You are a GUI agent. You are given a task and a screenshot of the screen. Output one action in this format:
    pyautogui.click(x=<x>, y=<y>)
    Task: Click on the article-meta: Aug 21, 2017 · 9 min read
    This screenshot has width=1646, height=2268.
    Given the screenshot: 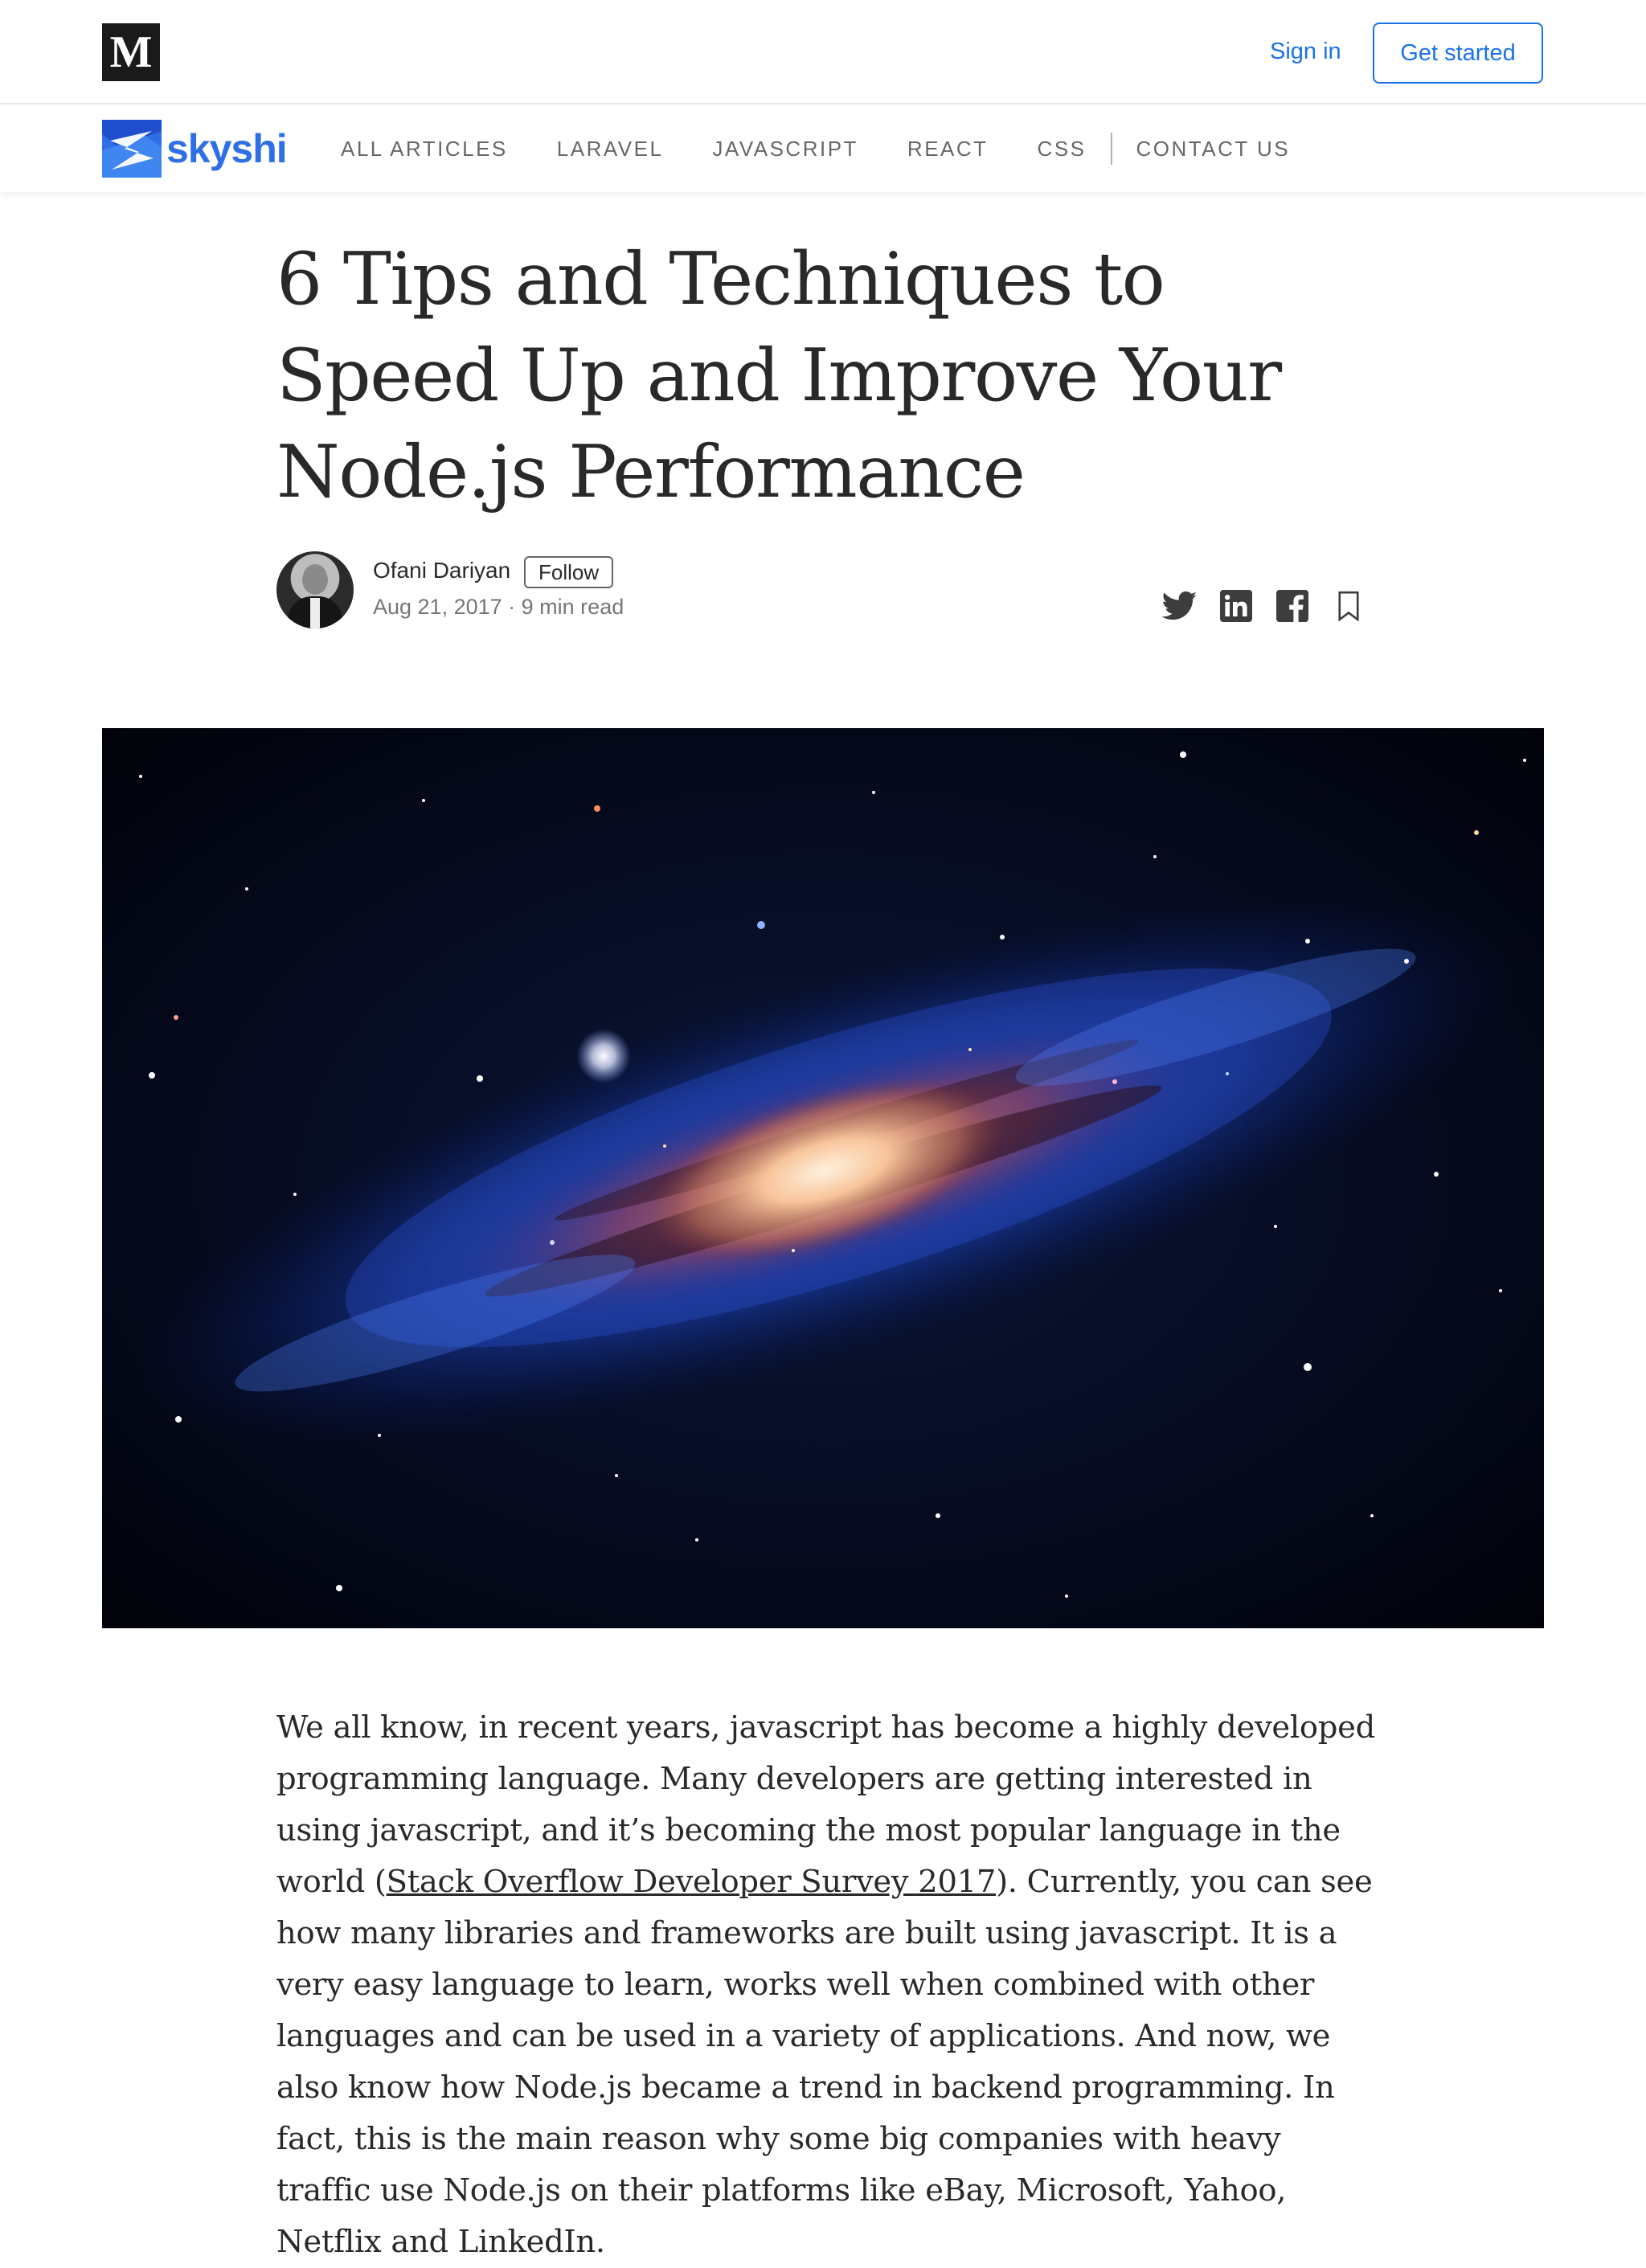 What is the action you would take?
    pyautogui.click(x=498, y=607)
    